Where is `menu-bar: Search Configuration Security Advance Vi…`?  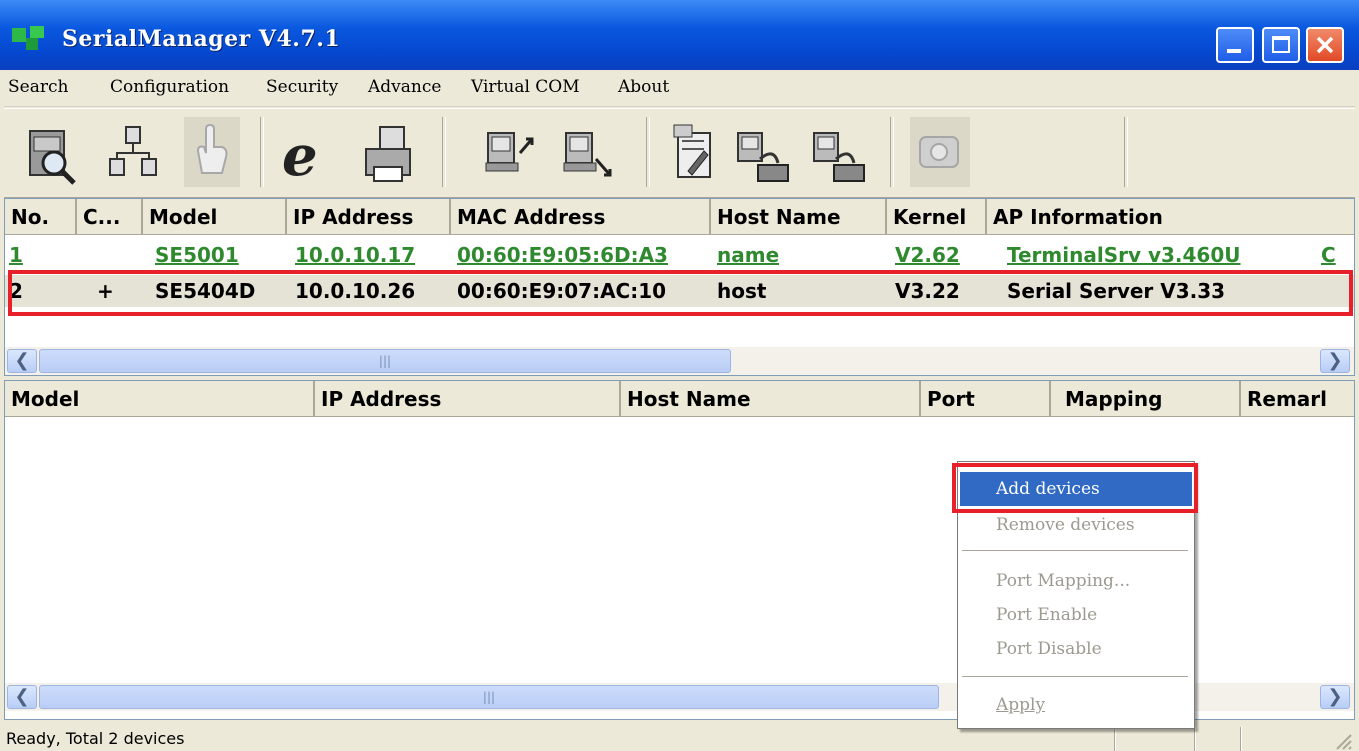 menu-bar: Search Configuration Security Advance Vi… is located at coordinates (679, 89).